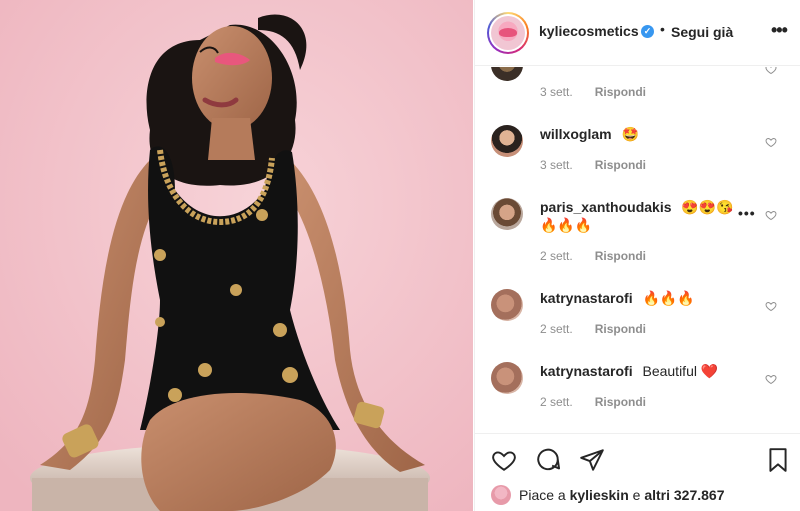 The height and width of the screenshot is (511, 800). I want to click on comment-icon, so click(548, 460).